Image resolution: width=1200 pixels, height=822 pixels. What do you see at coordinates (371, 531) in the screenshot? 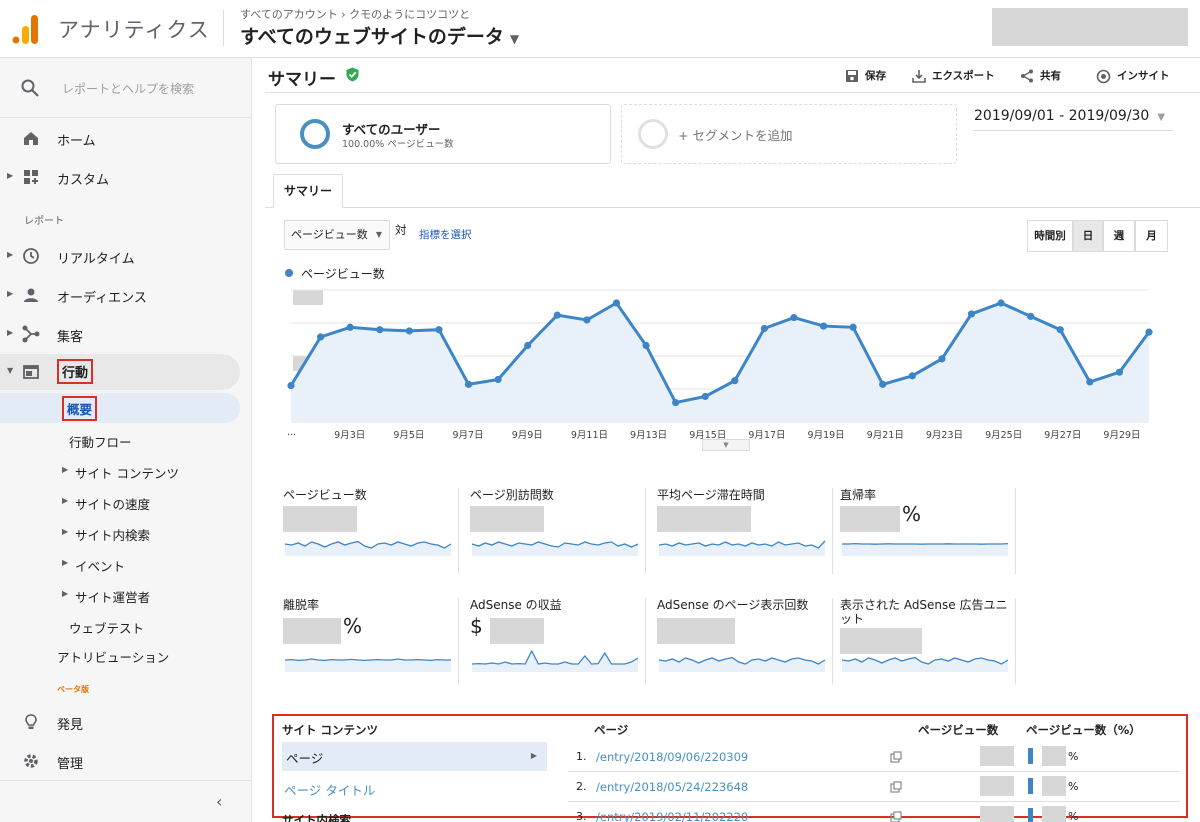
I see `scorecard: ページビュー数` at bounding box center [371, 531].